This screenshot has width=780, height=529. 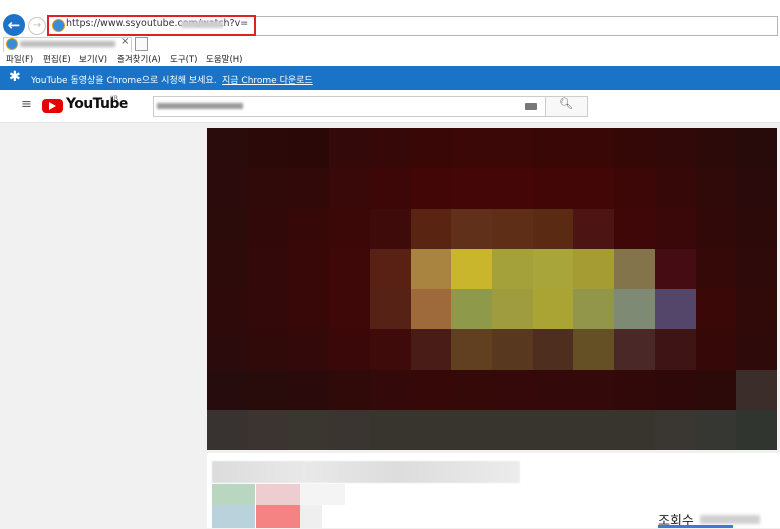 What do you see at coordinates (202, 24) in the screenshot?
I see `address-url-redacted` at bounding box center [202, 24].